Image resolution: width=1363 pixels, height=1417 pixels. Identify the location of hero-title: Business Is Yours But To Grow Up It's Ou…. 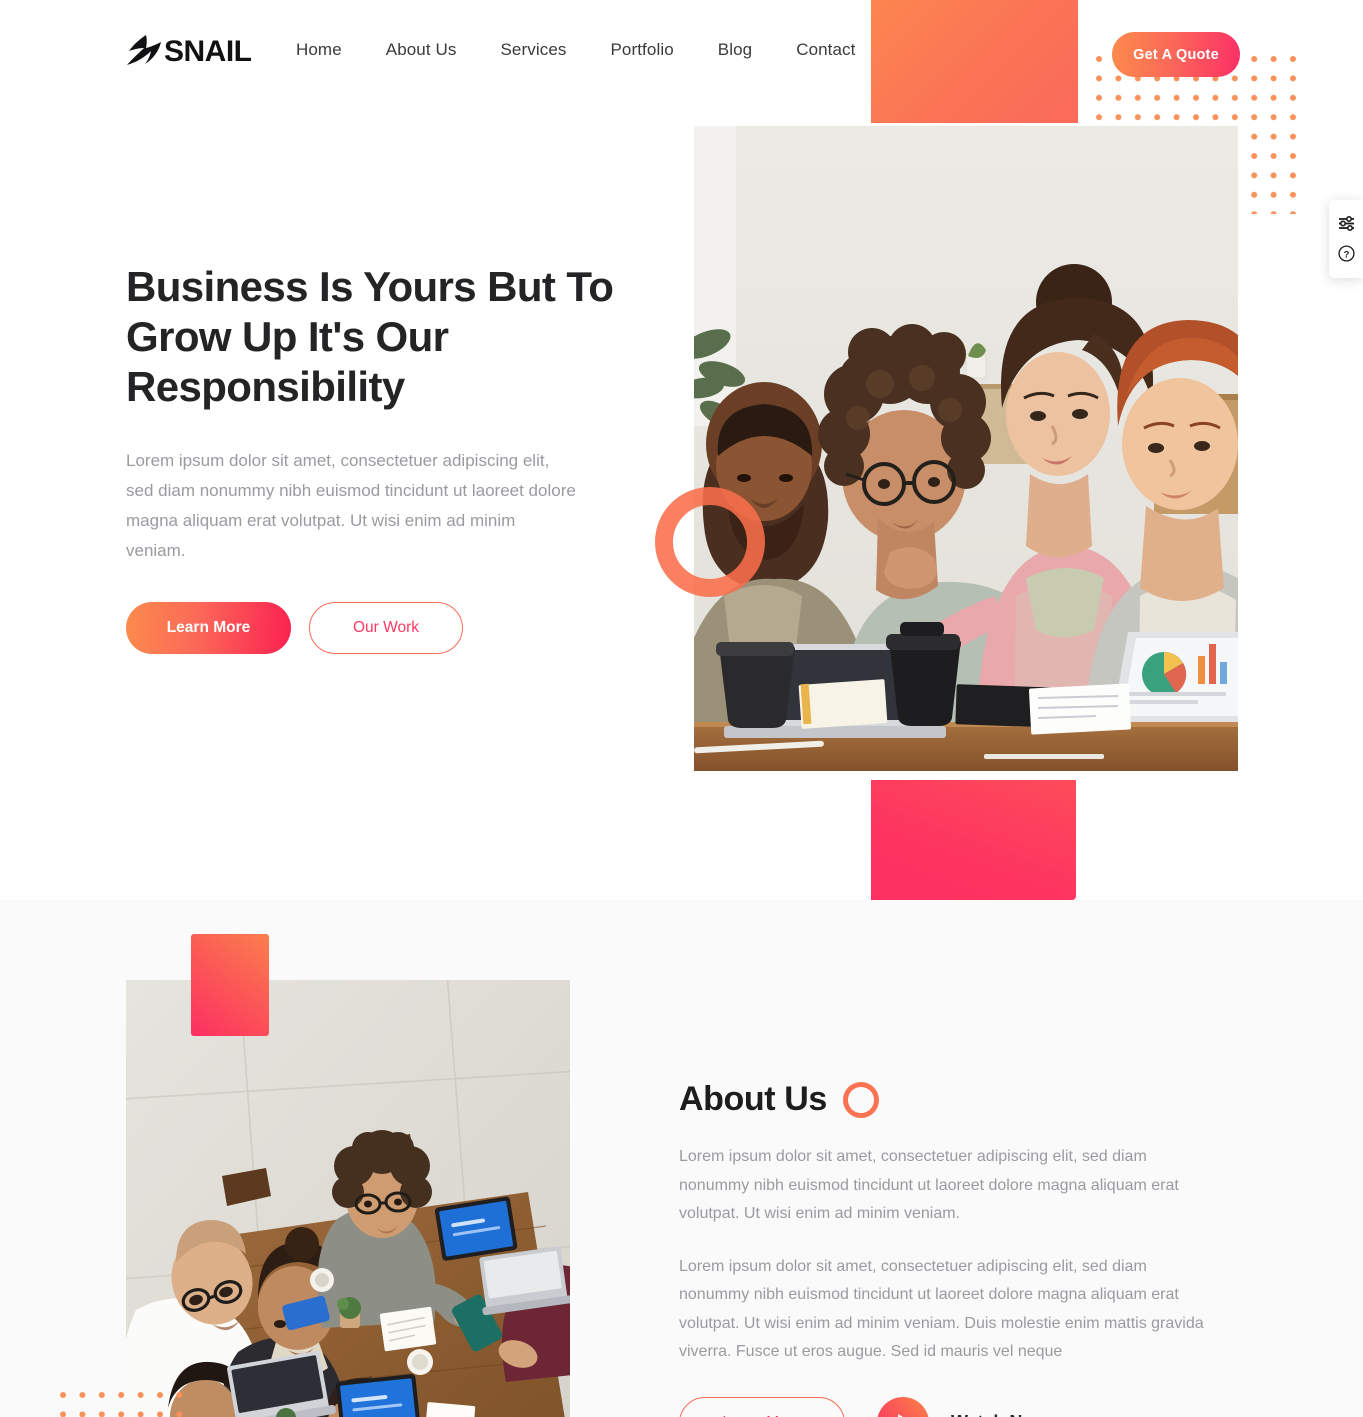
(370, 336).